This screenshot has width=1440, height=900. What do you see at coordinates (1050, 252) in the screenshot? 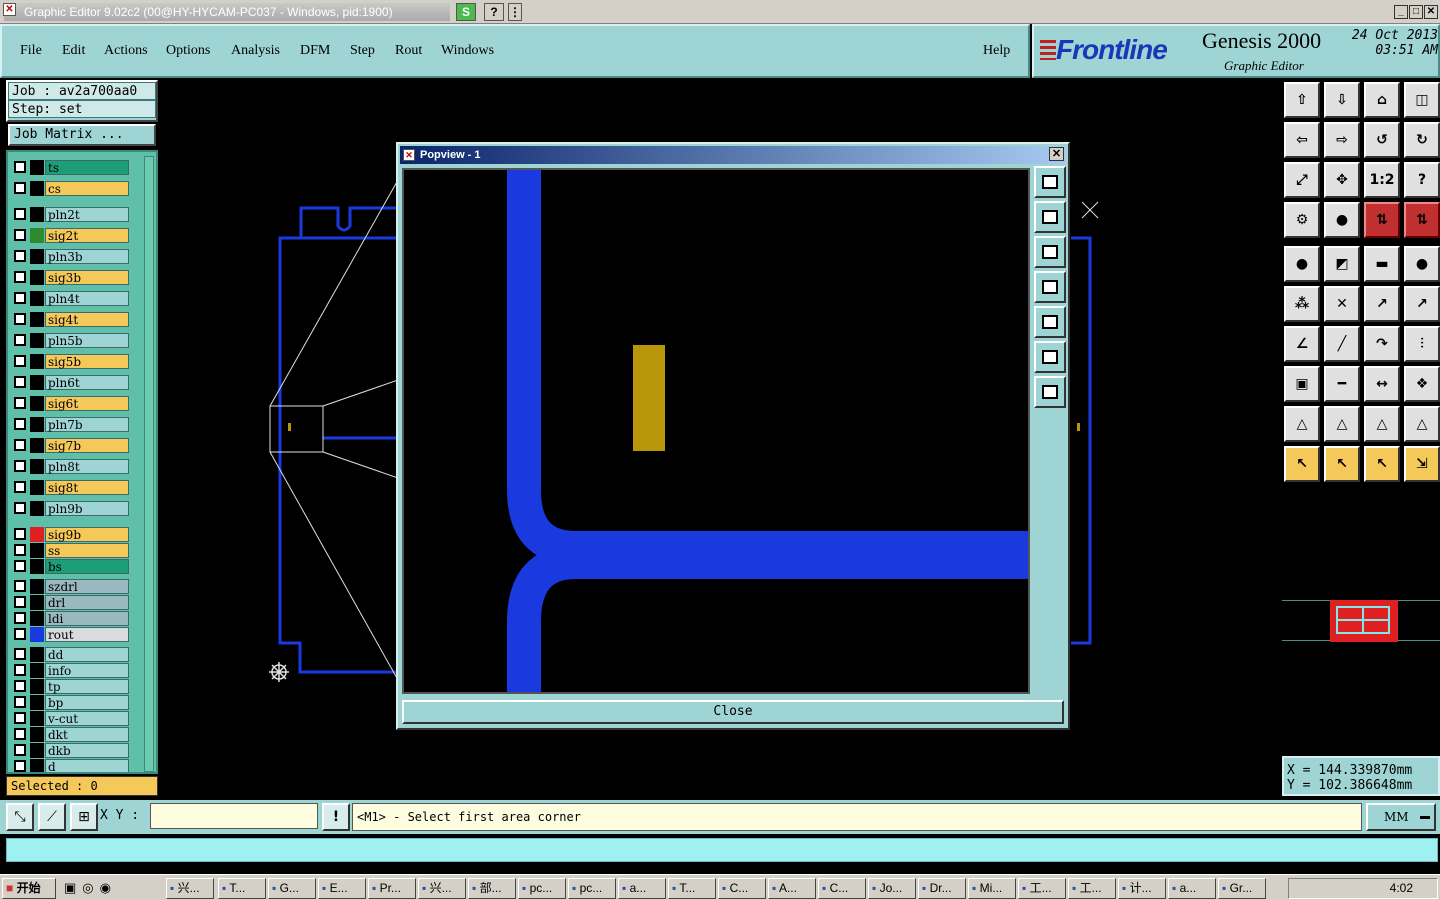
I see `pop-pan-down-icon` at bounding box center [1050, 252].